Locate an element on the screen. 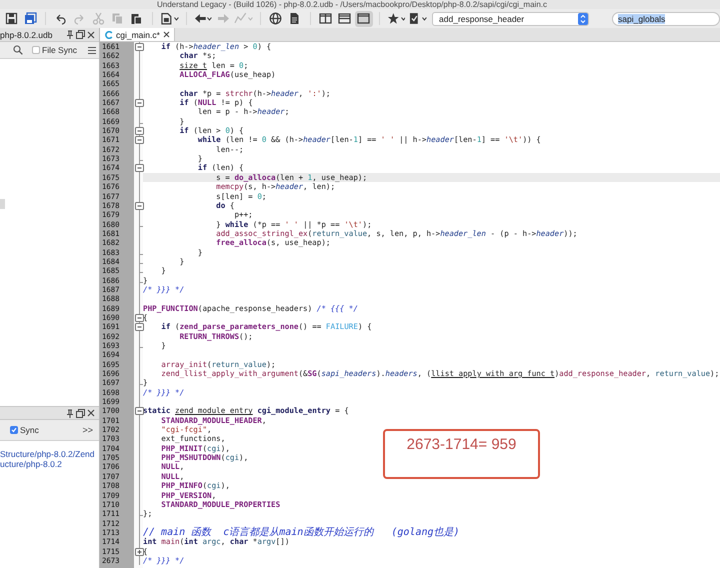 Image resolution: width=720 pixels, height=568 pixels. back-arrow-icon is located at coordinates (200, 18).